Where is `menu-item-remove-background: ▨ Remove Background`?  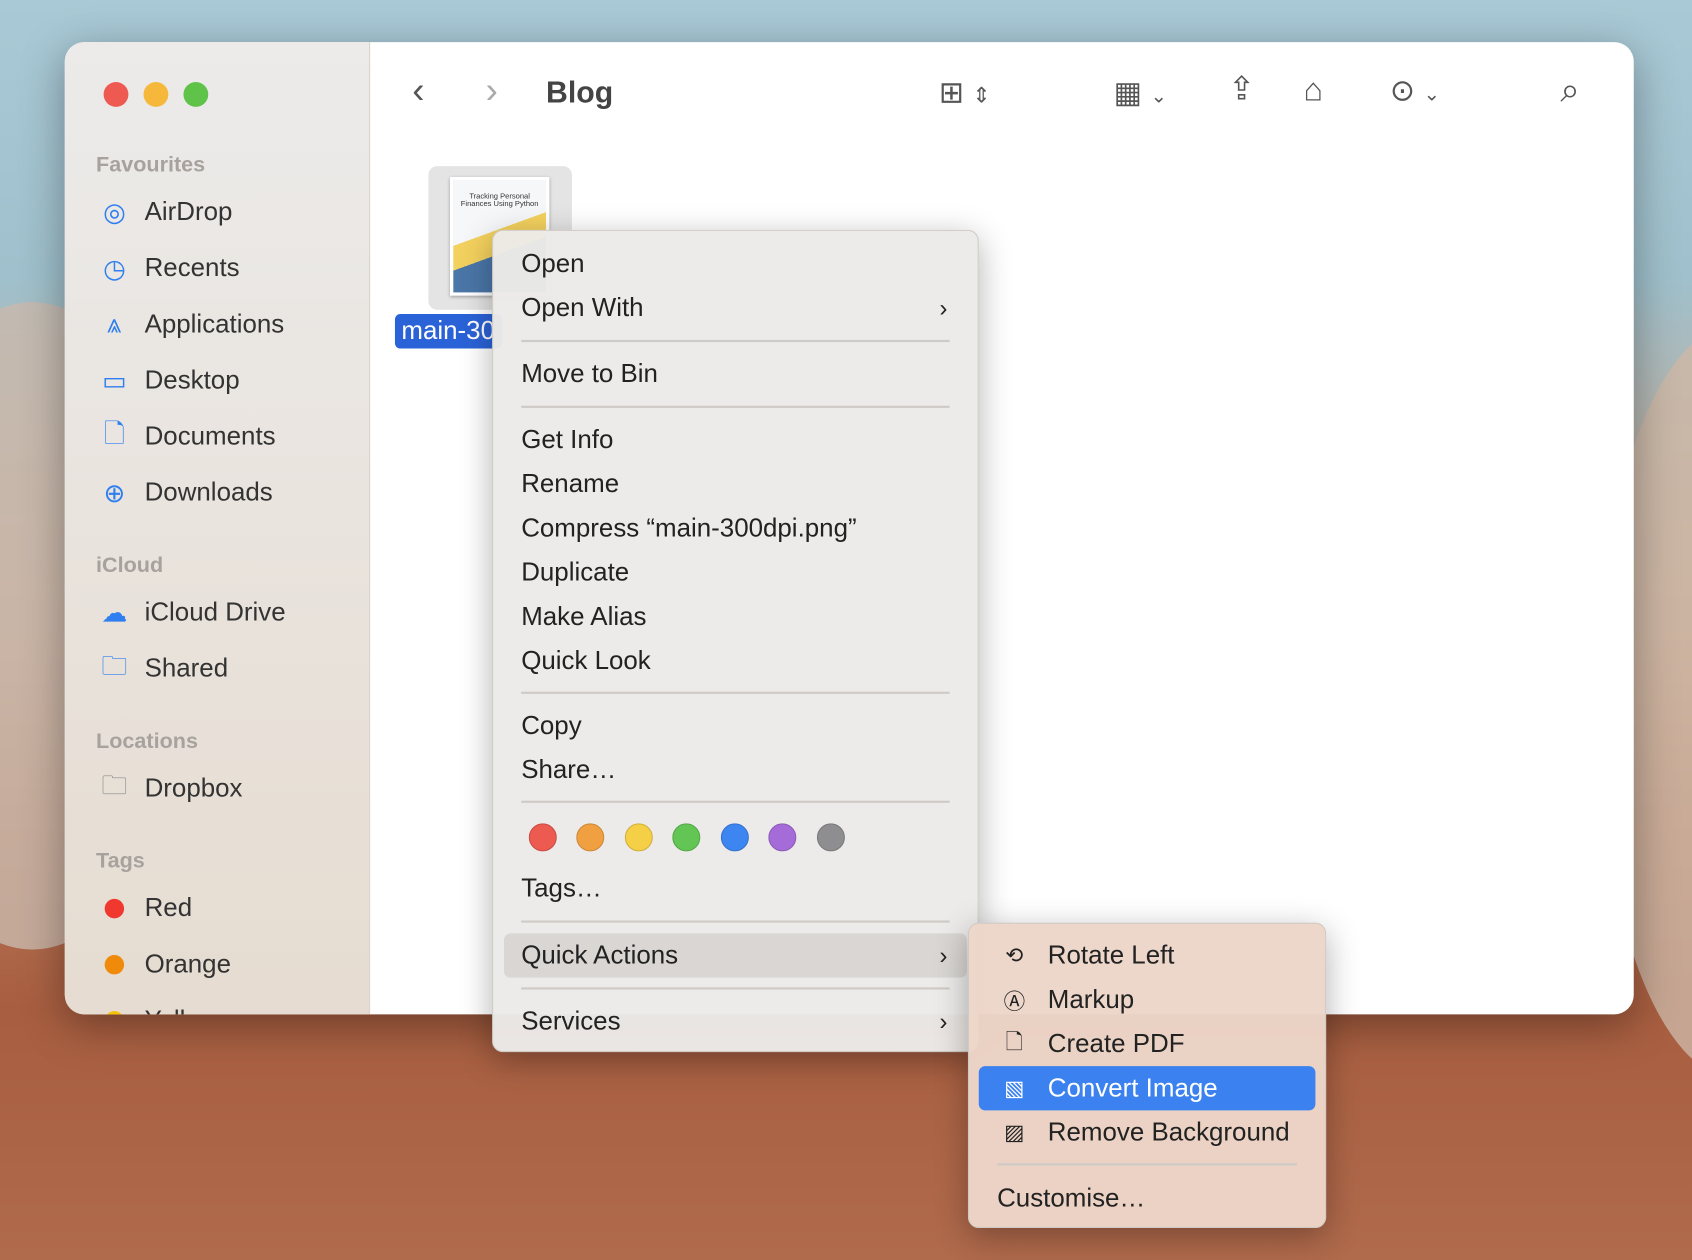 menu-item-remove-background: ▨ Remove Background is located at coordinates (1147, 1132).